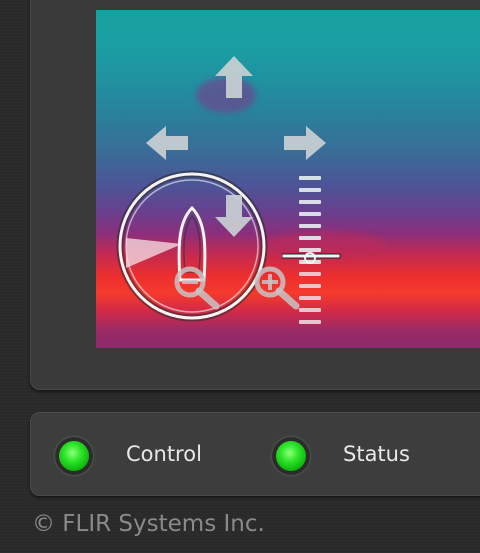 Image resolution: width=480 pixels, height=553 pixels. What do you see at coordinates (255, 454) in the screenshot?
I see `status-panel: Control Status` at bounding box center [255, 454].